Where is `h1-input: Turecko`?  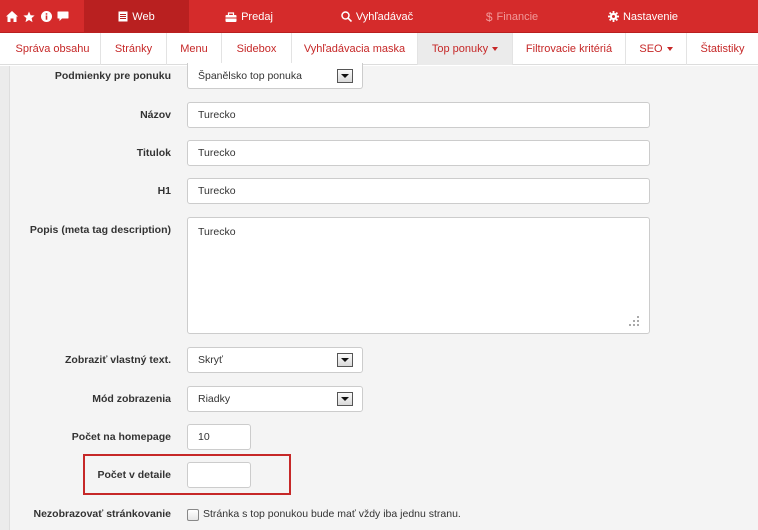
h1-input: Turecko is located at coordinates (418, 191).